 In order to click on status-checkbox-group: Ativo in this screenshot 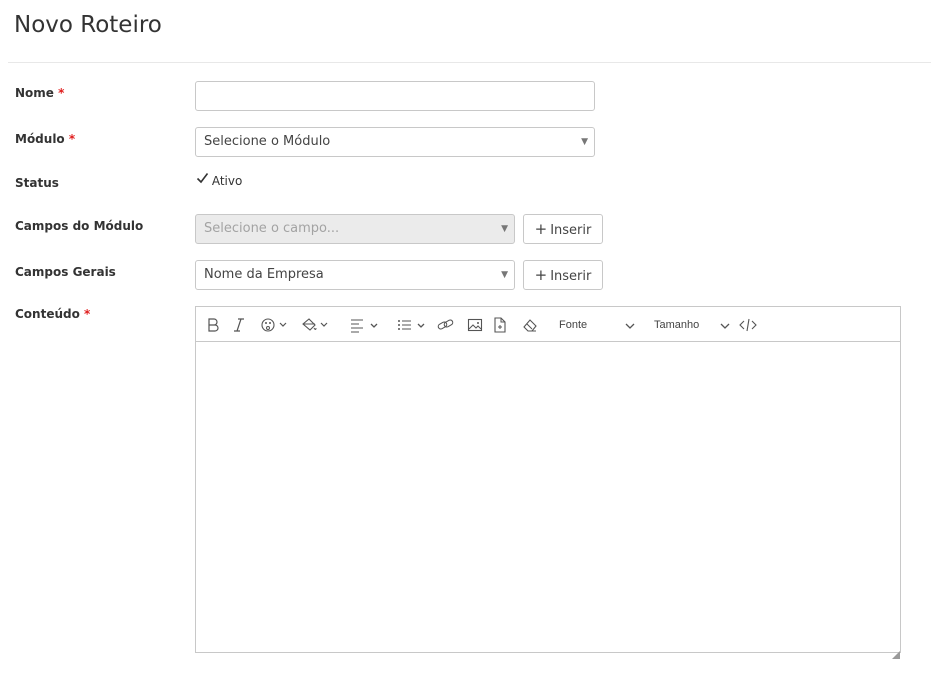, I will do `click(219, 180)`.